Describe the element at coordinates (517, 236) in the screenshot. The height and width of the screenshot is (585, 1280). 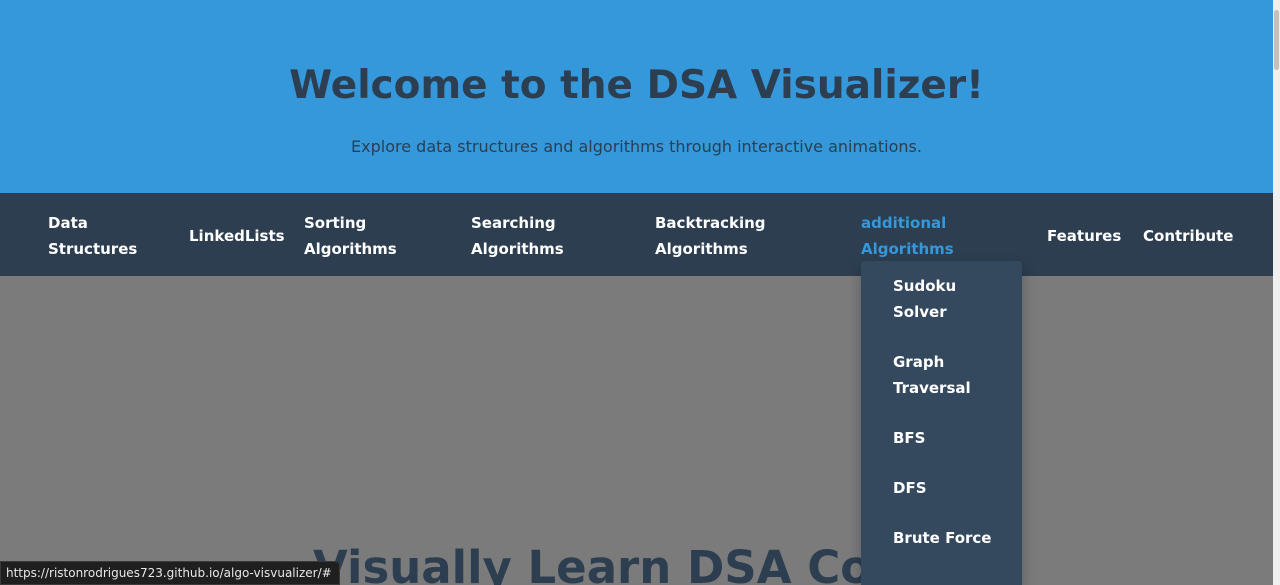
I see `nav-link-searching-algorithms: Searching Algorithms` at that location.